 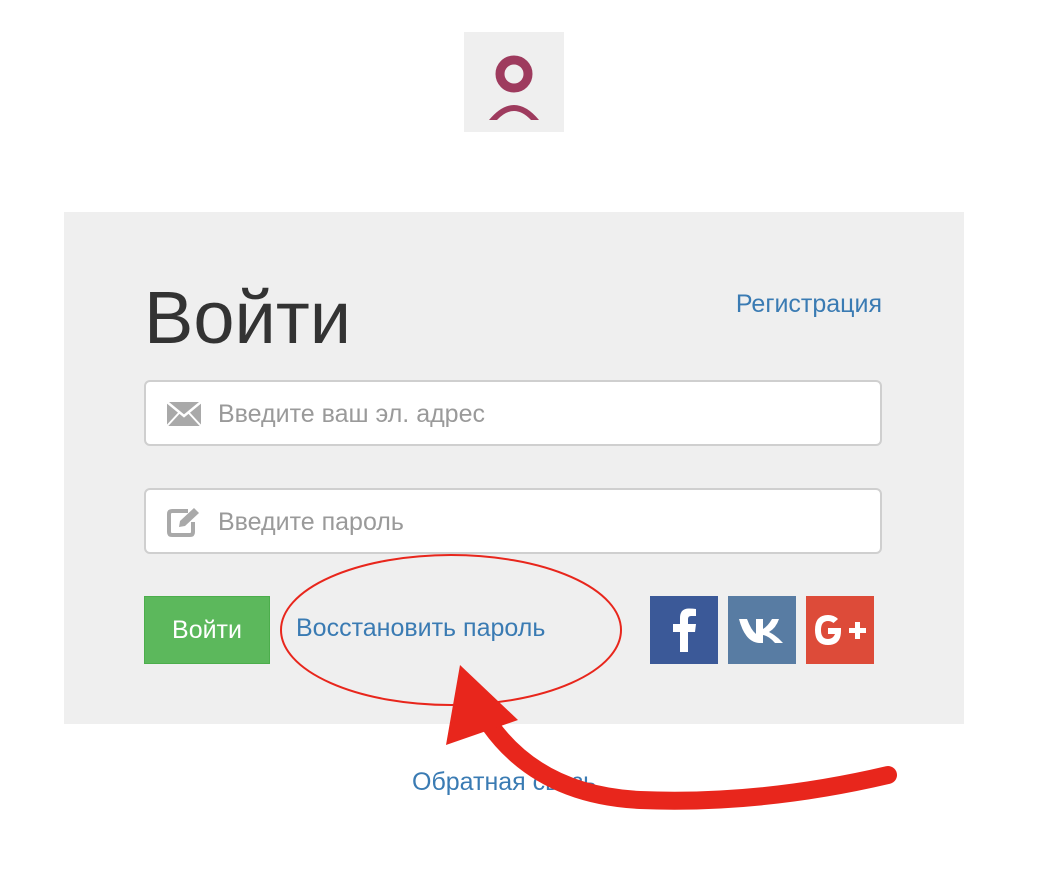 I want to click on password-field, so click(x=513, y=521).